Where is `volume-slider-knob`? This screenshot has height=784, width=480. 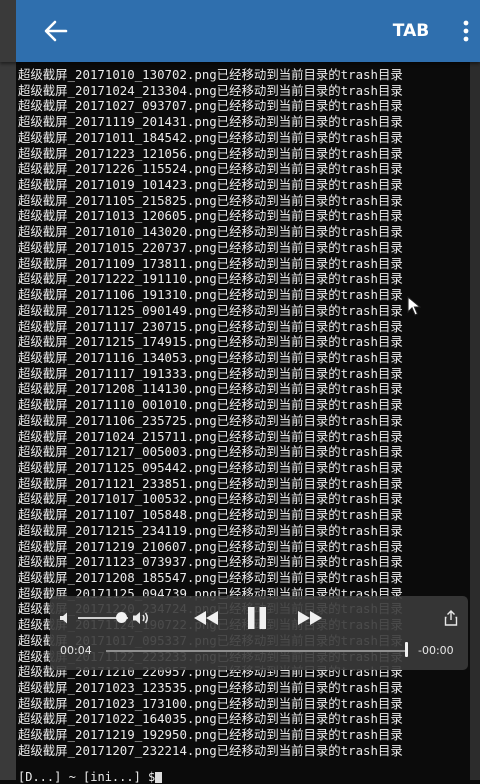 volume-slider-knob is located at coordinates (121, 617).